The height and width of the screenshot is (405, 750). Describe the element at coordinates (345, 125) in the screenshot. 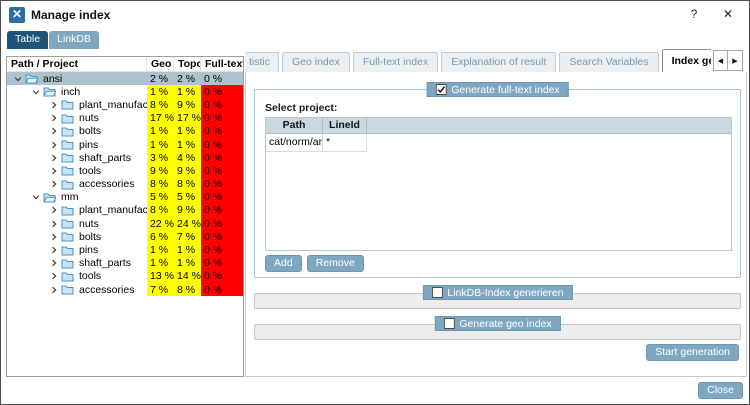

I see `column-lineid: LineId` at that location.